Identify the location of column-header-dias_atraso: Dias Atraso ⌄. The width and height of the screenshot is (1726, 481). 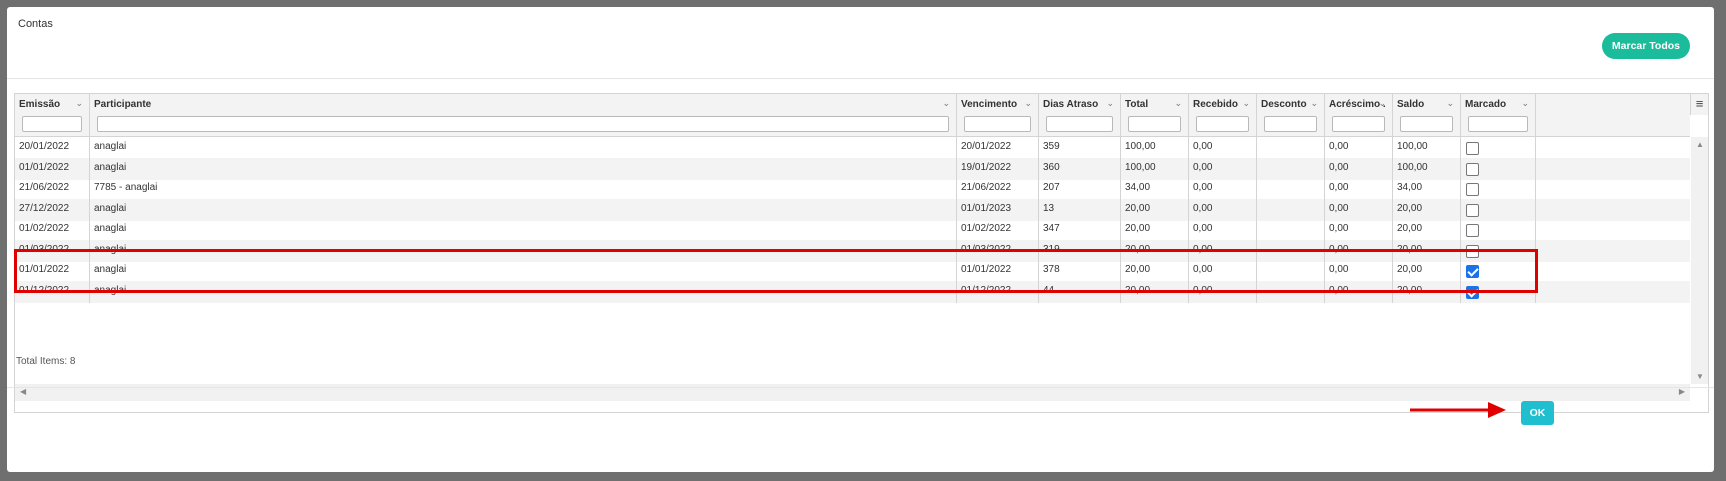
(1080, 115).